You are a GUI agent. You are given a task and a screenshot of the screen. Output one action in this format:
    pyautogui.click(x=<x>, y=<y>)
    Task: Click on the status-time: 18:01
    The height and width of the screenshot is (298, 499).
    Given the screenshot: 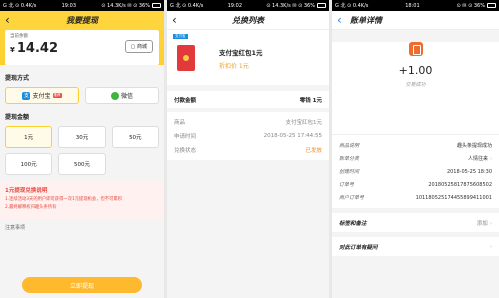 What is the action you would take?
    pyautogui.click(x=412, y=5)
    